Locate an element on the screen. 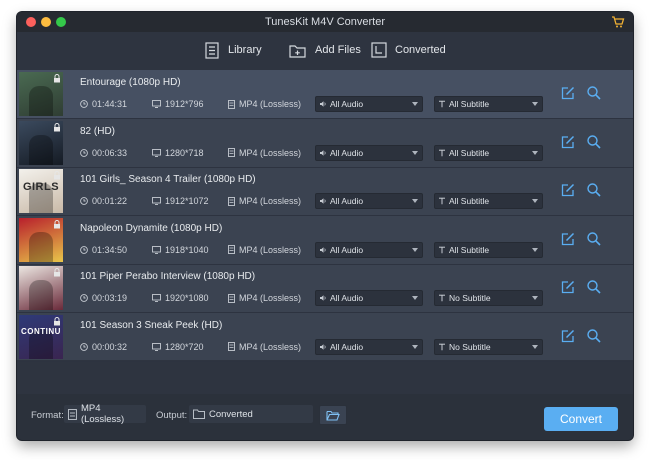  video-thumbnail: CONTINU is located at coordinates (41, 336).